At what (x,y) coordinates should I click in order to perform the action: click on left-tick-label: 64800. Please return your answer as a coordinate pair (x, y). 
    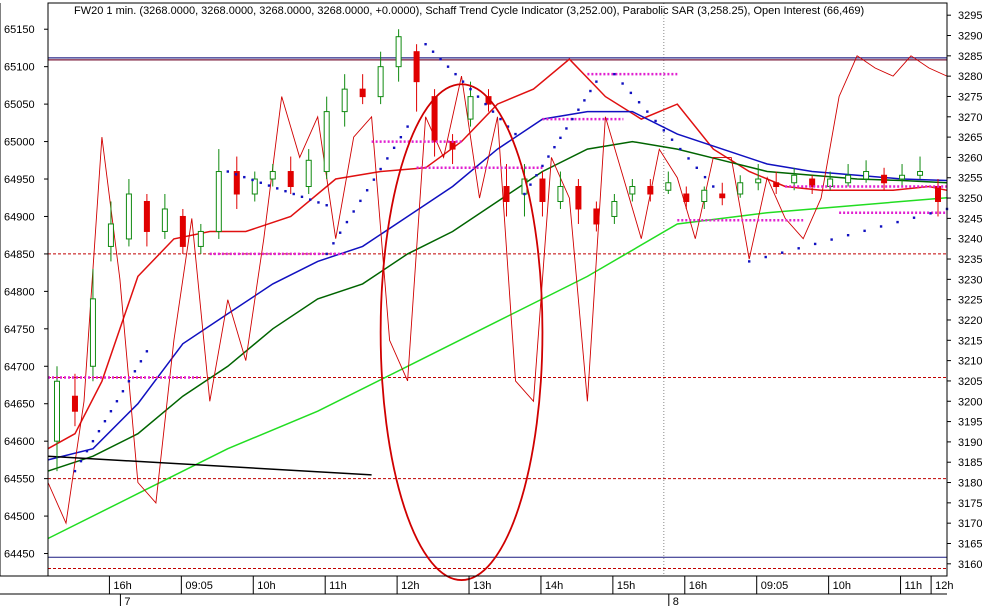
    Looking at the image, I should click on (19, 292).